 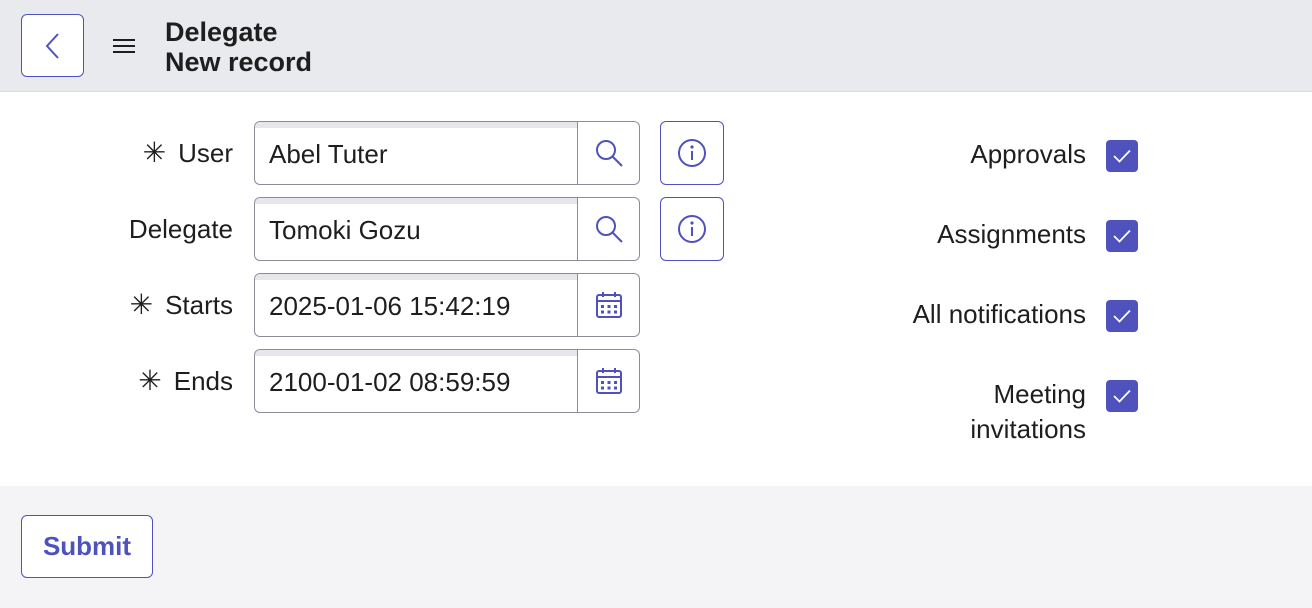 I want to click on menu-button, so click(x=124, y=46).